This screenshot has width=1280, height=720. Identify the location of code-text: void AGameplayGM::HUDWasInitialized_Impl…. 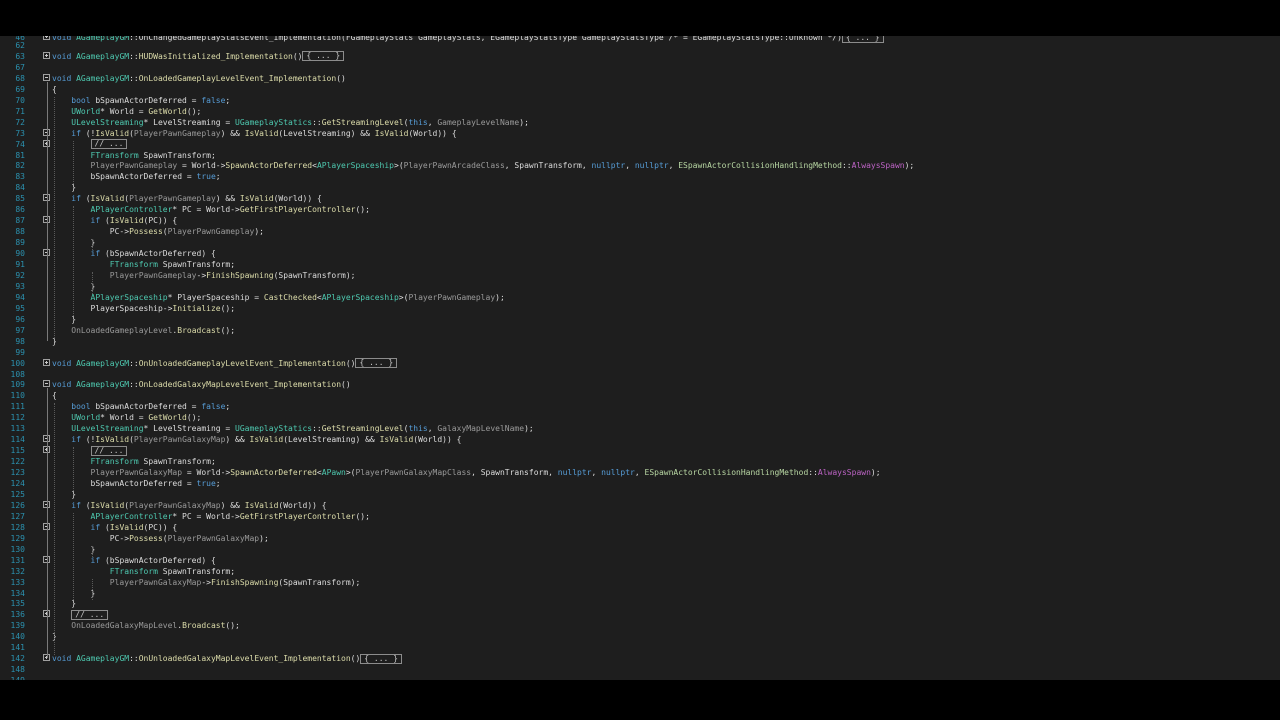
(198, 56).